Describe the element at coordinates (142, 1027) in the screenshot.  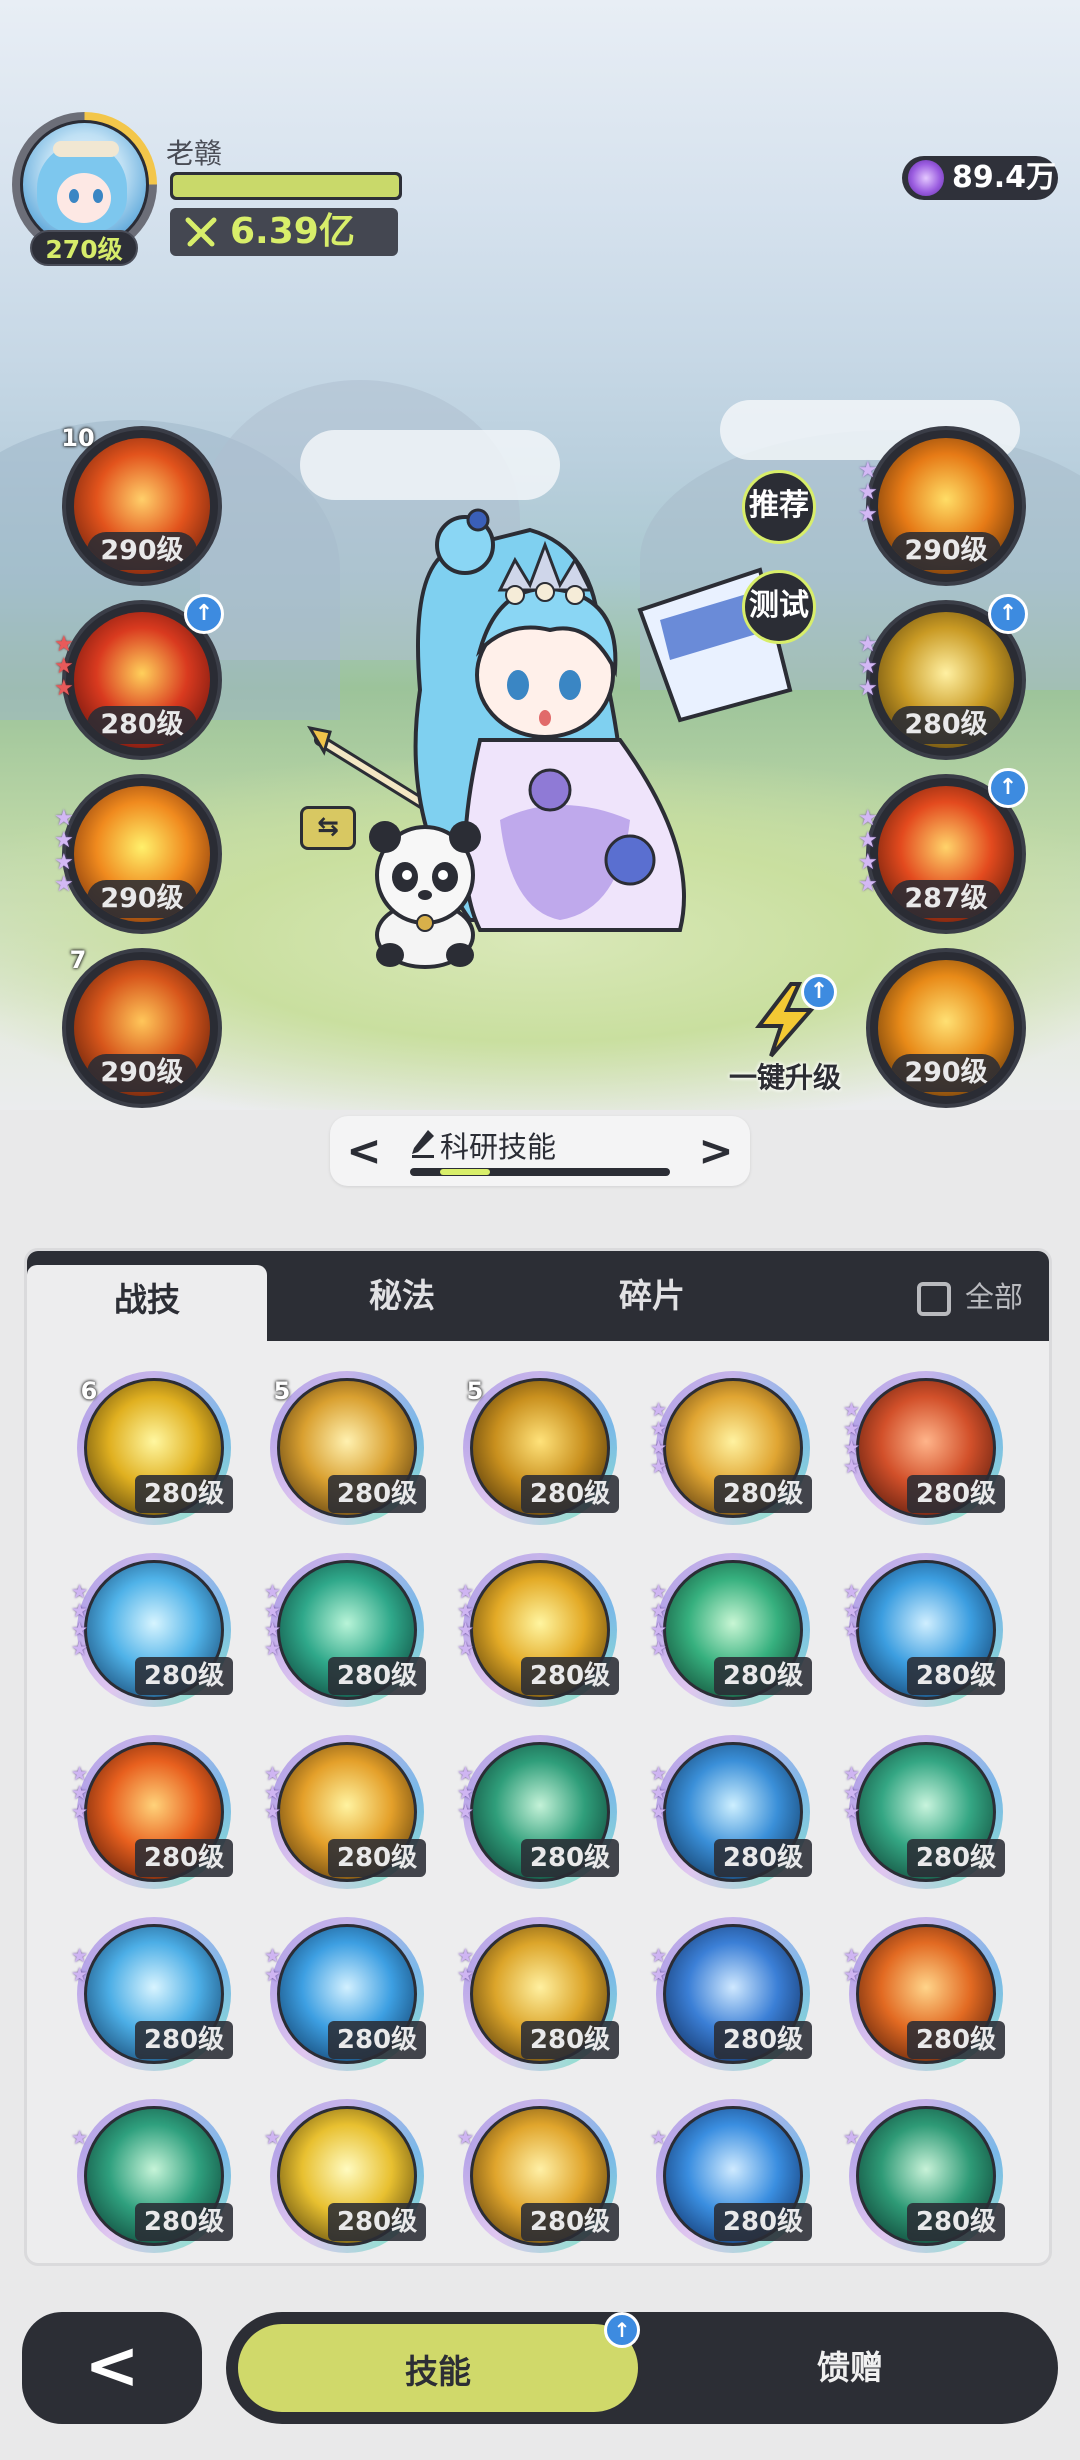
I see `left-skill-orb: 290级 7` at that location.